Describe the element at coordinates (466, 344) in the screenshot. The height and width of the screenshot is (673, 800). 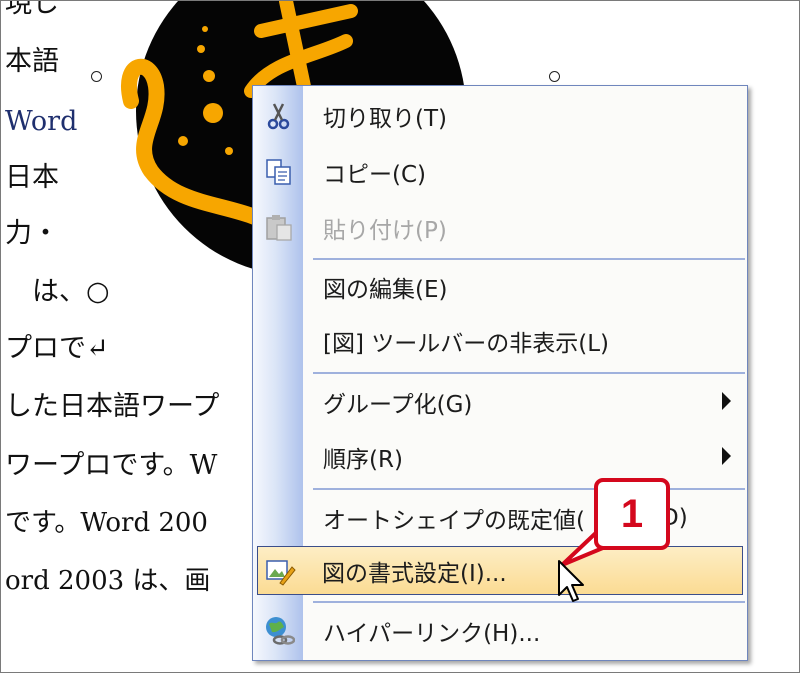
I see `menu-item-label: [図] ツールバーの非表示(L)` at that location.